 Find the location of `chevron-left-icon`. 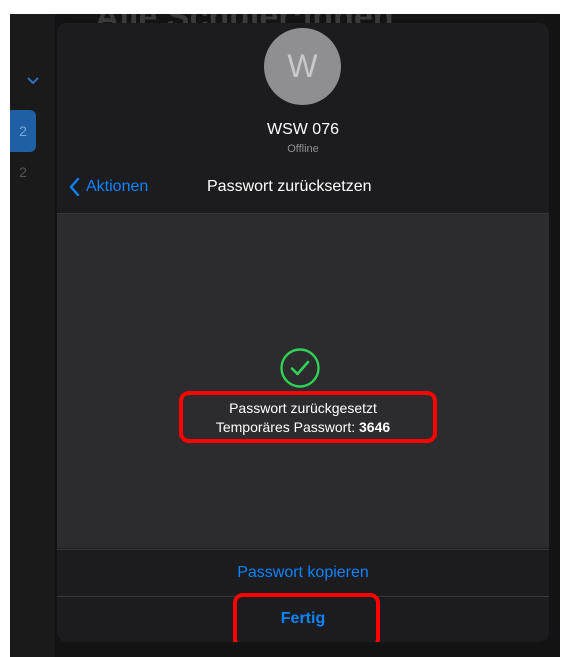

chevron-left-icon is located at coordinates (74, 187).